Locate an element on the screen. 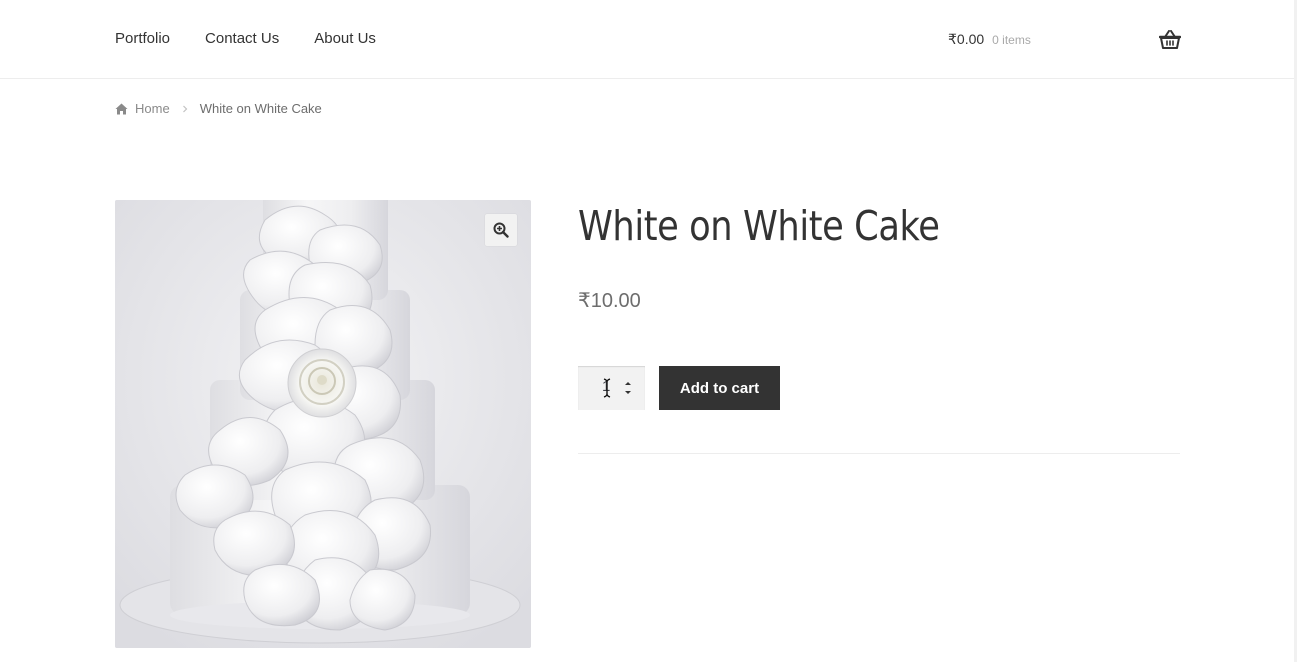 This screenshot has width=1297, height=662. zoom-button is located at coordinates (501, 230).